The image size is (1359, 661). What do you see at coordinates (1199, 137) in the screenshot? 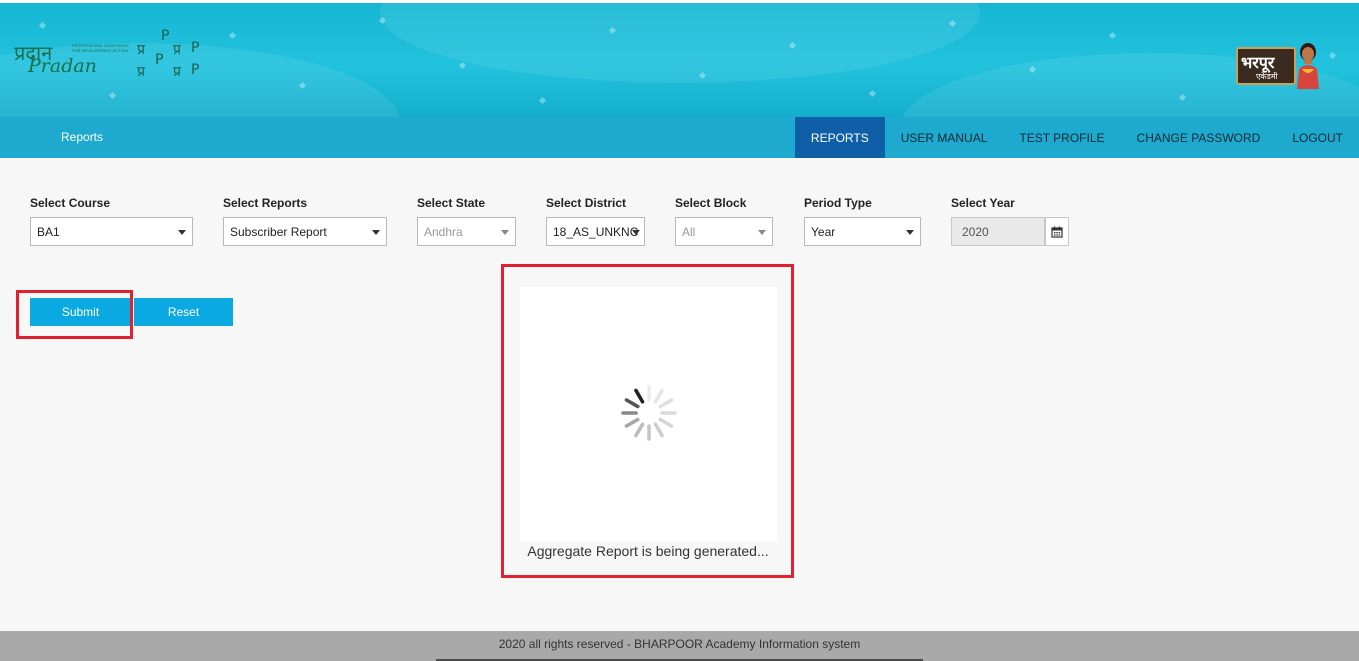
I see `nav-item-change-password: CHANGE PASSWORD` at bounding box center [1199, 137].